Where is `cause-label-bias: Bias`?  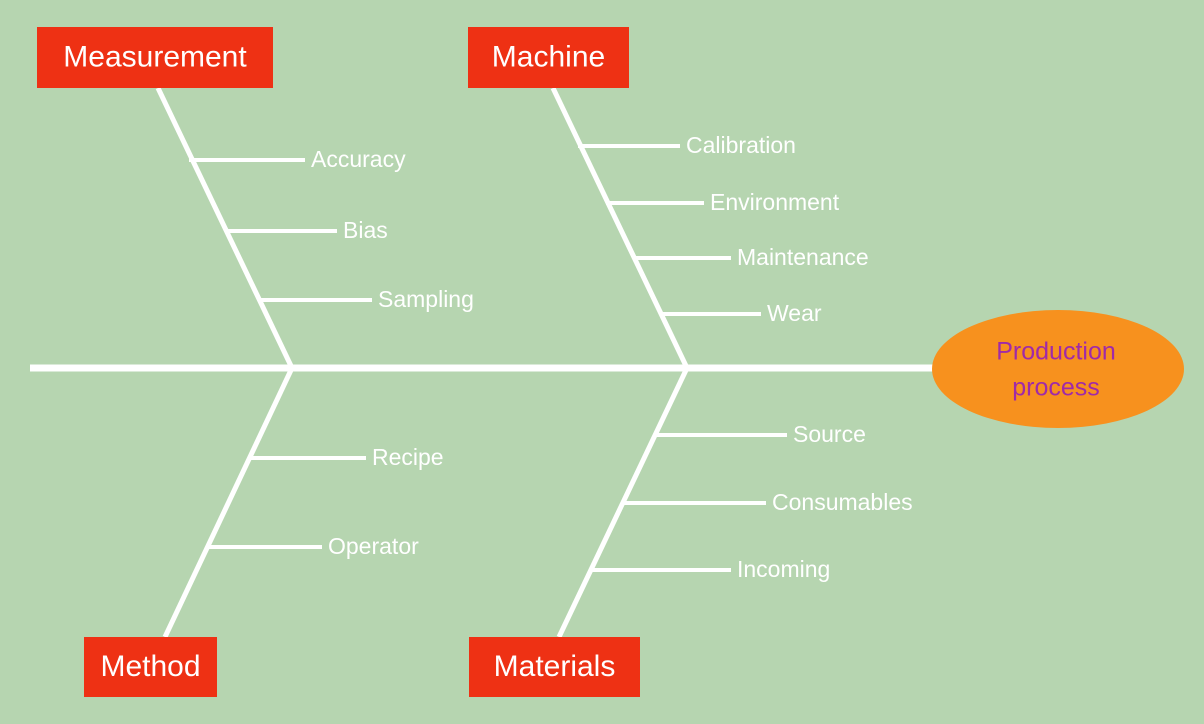 cause-label-bias: Bias is located at coordinates (365, 230).